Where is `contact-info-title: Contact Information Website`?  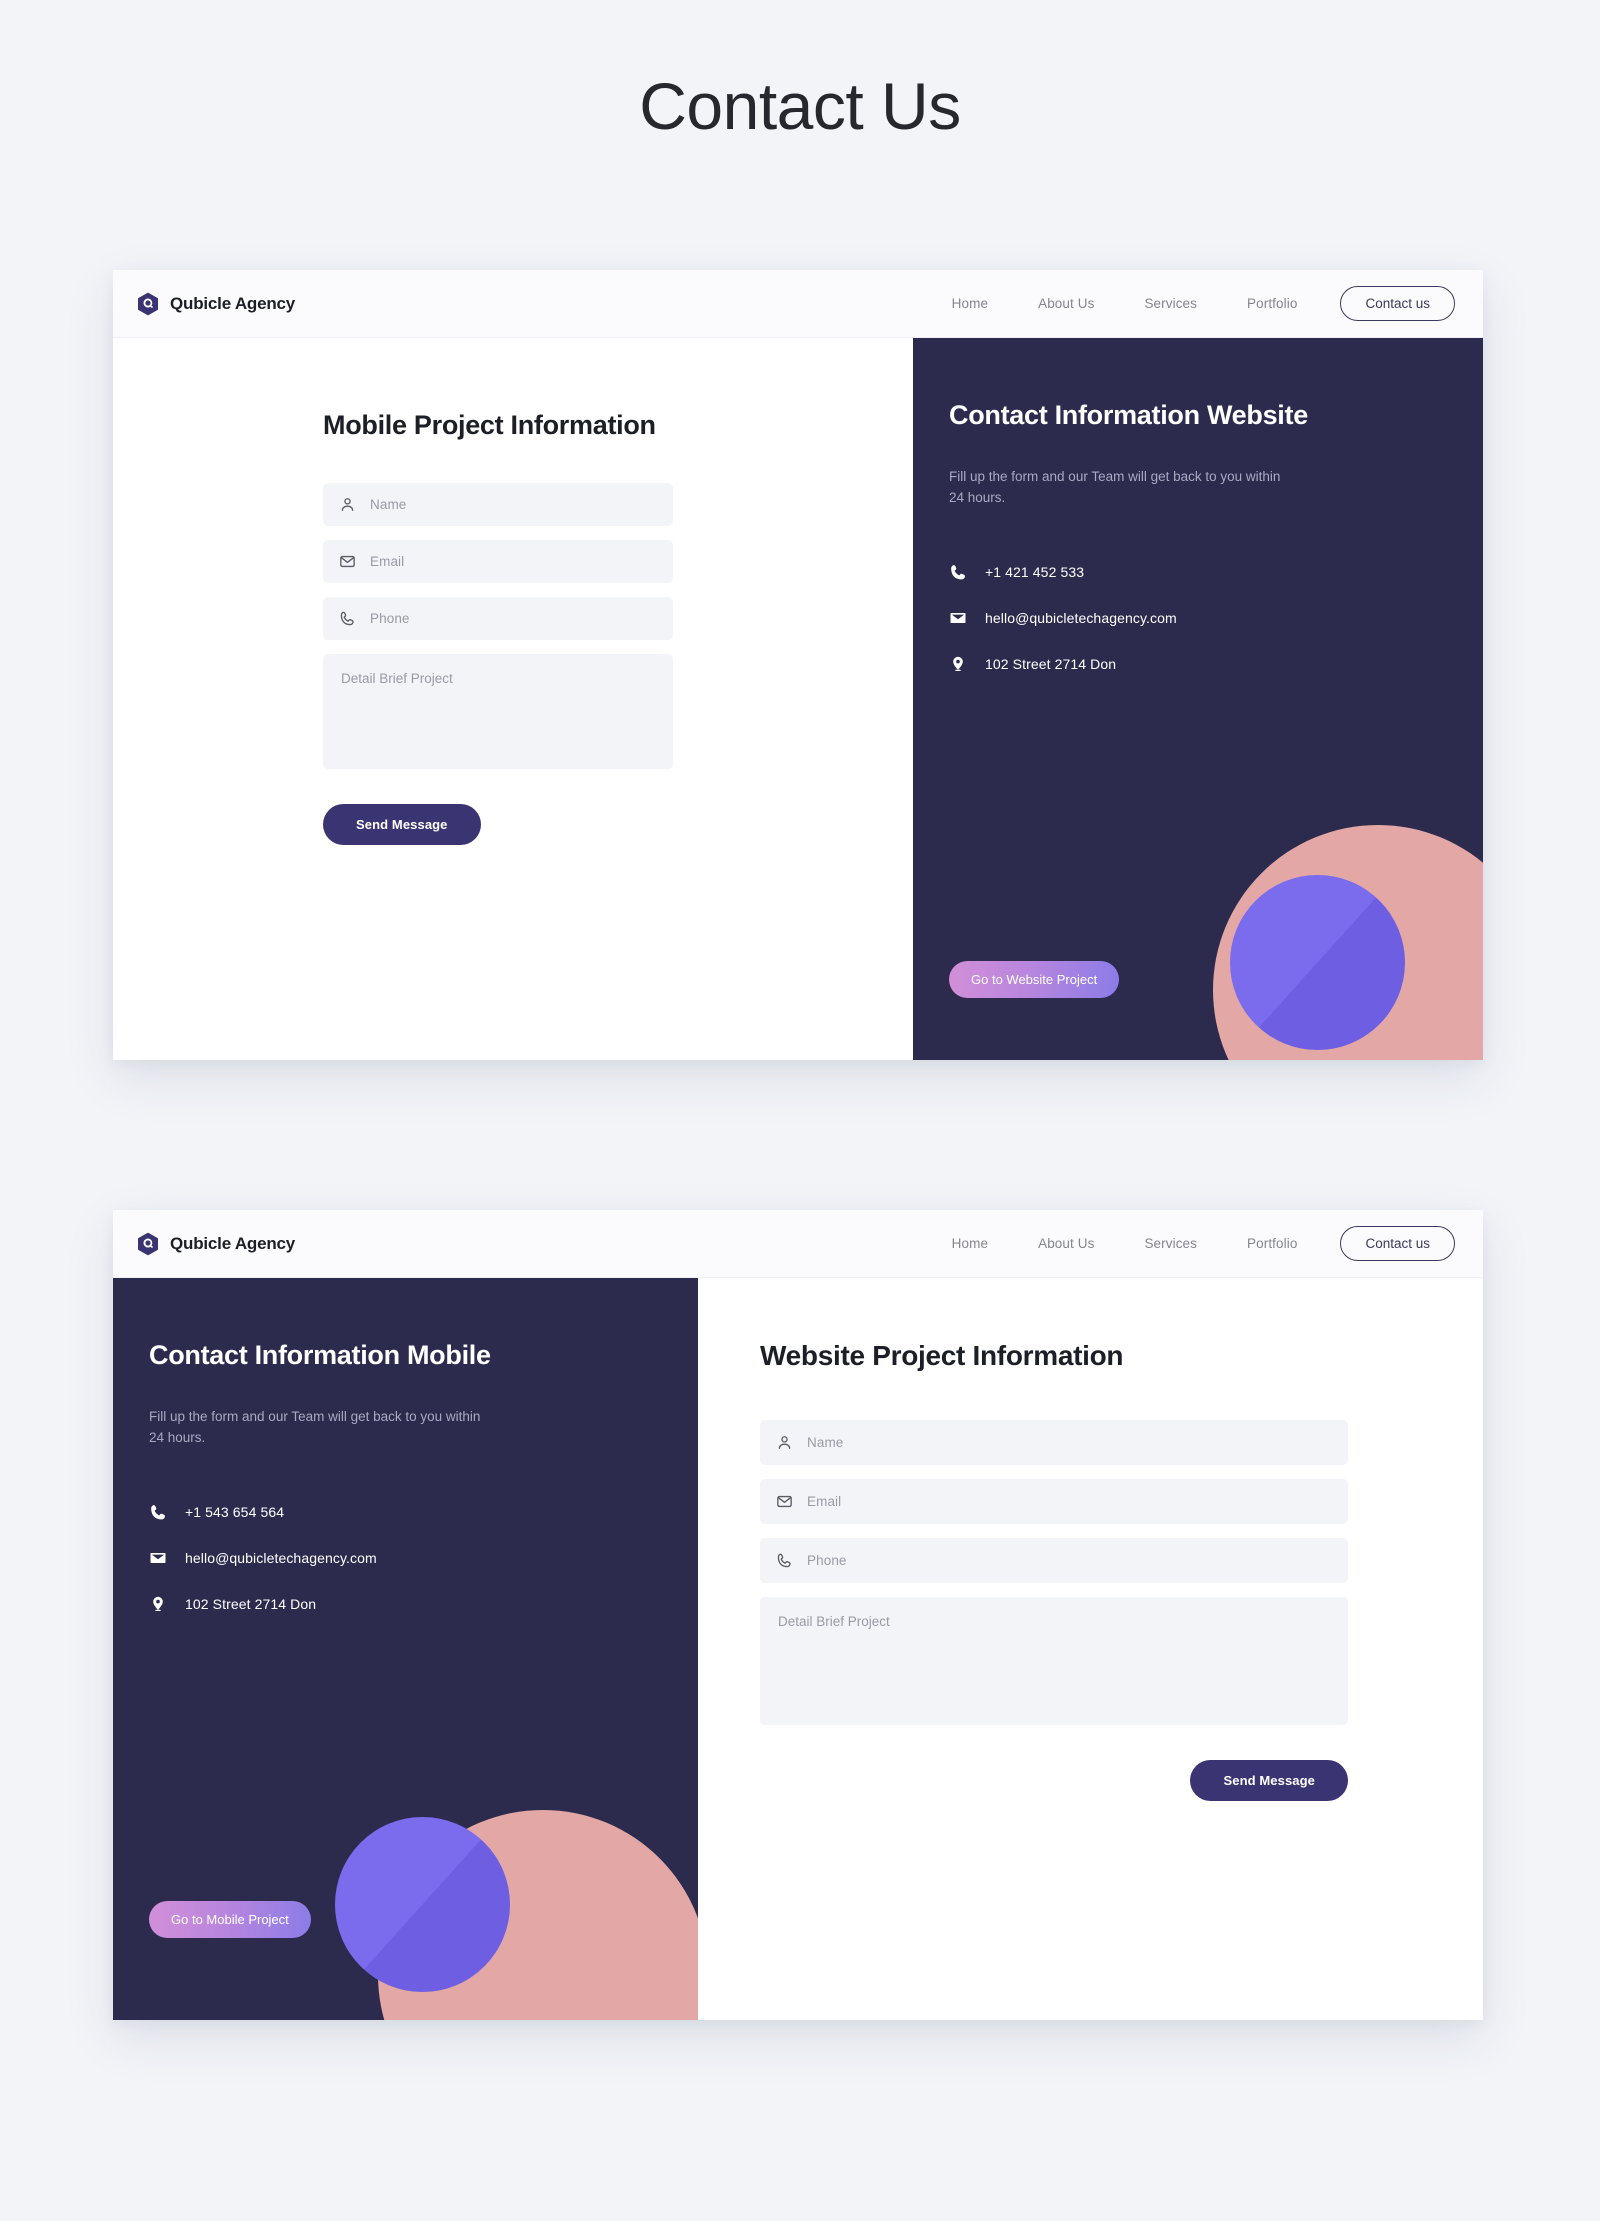
contact-info-title: Contact Information Website is located at coordinates (1128, 415).